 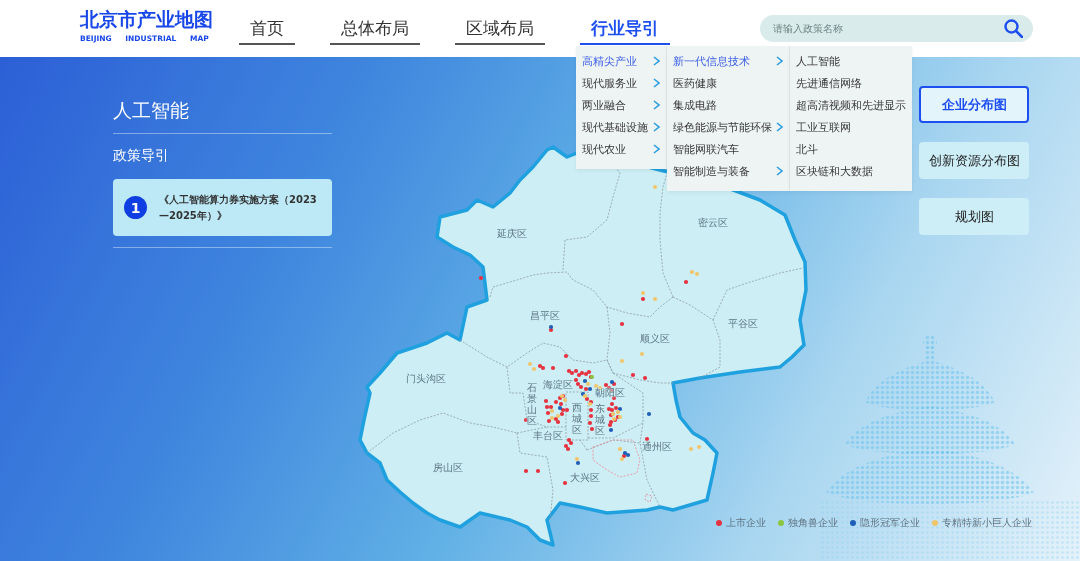 What do you see at coordinates (851, 127) in the screenshot?
I see `menu-item: 工业互联网` at bounding box center [851, 127].